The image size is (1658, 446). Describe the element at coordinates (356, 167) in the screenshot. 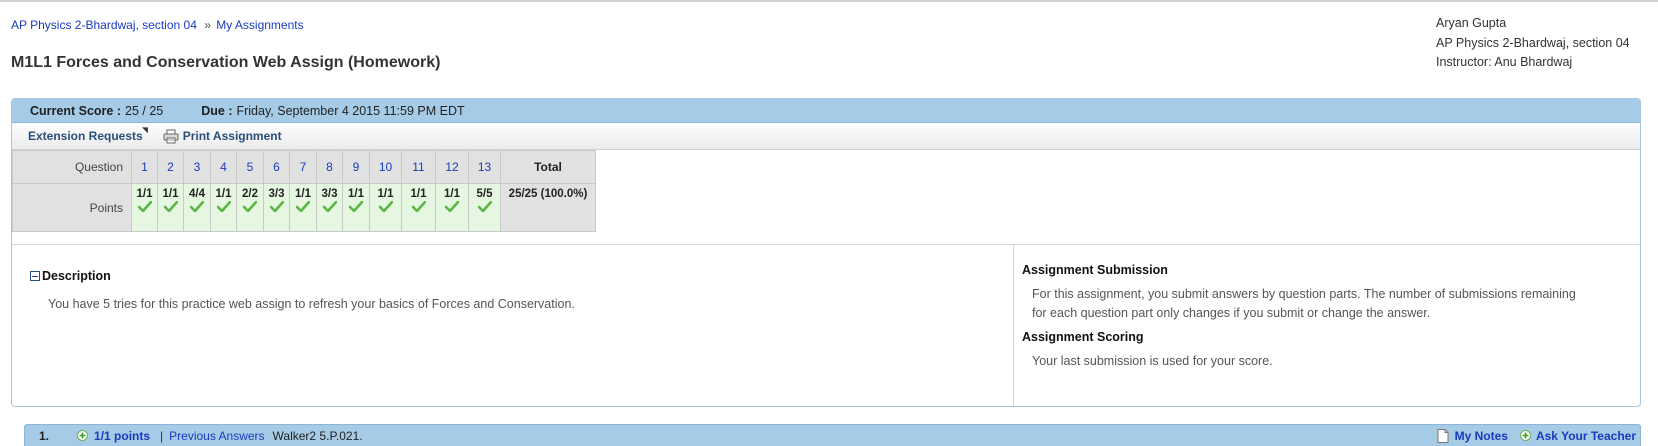

I see `question-link: 9` at that location.